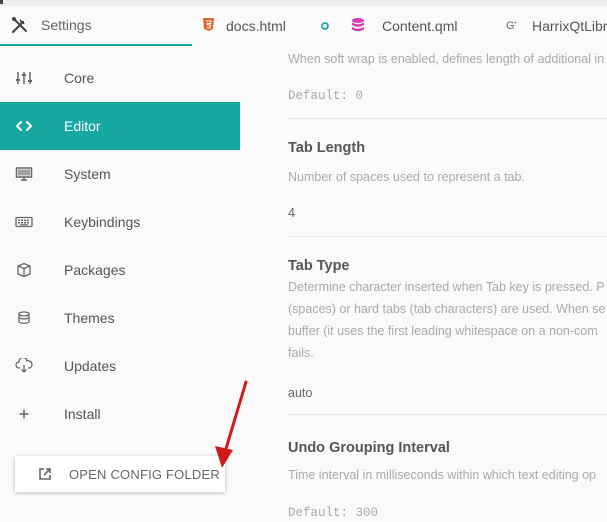 The width and height of the screenshot is (607, 522). I want to click on modified-dot-icon, so click(325, 26).